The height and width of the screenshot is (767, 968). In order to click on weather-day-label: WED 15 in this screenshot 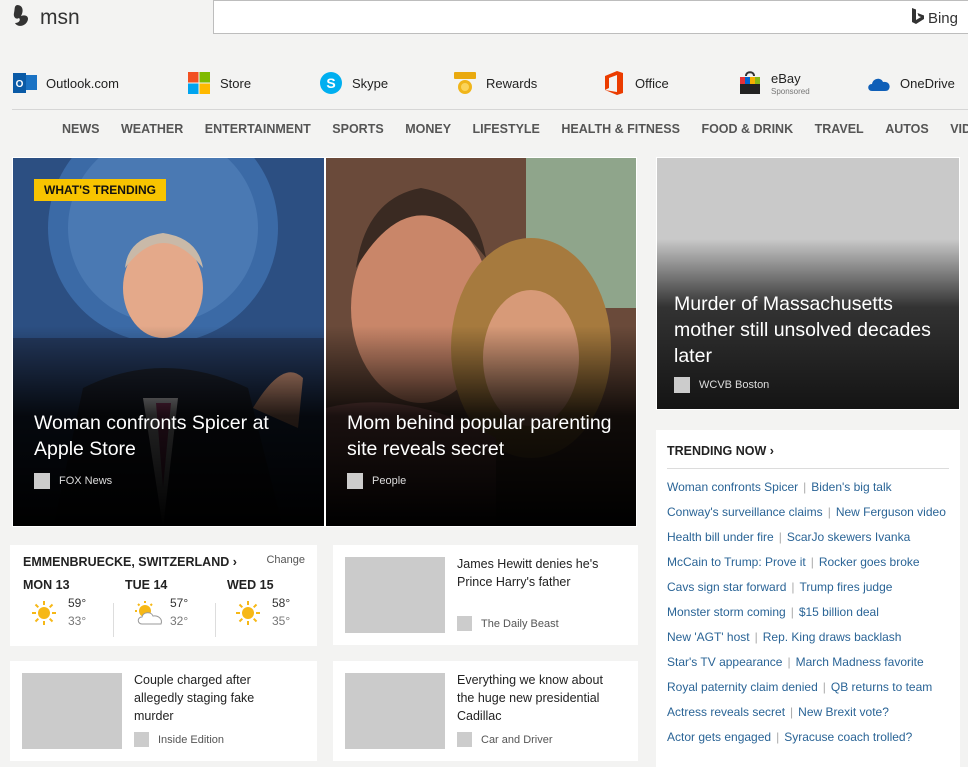, I will do `click(250, 585)`.